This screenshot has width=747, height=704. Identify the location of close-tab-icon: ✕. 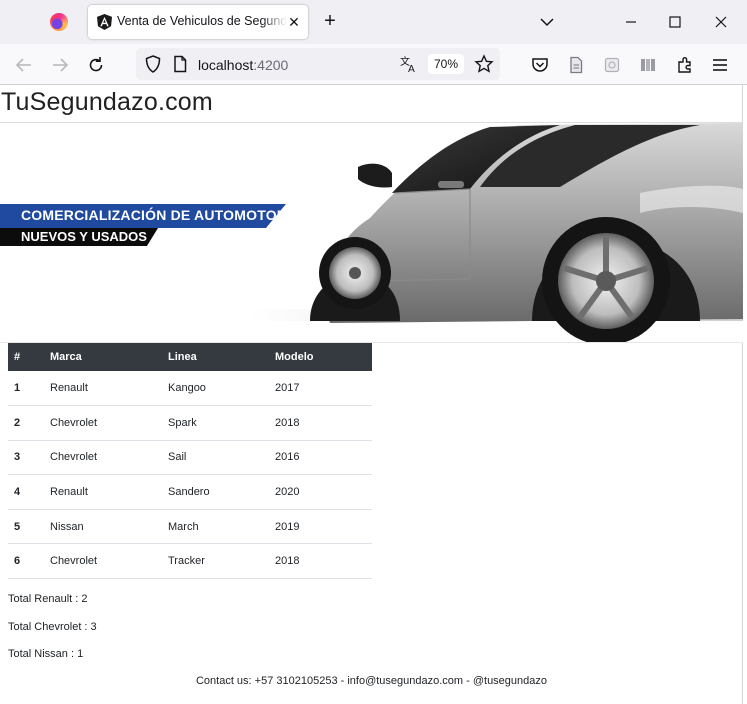
(294, 22).